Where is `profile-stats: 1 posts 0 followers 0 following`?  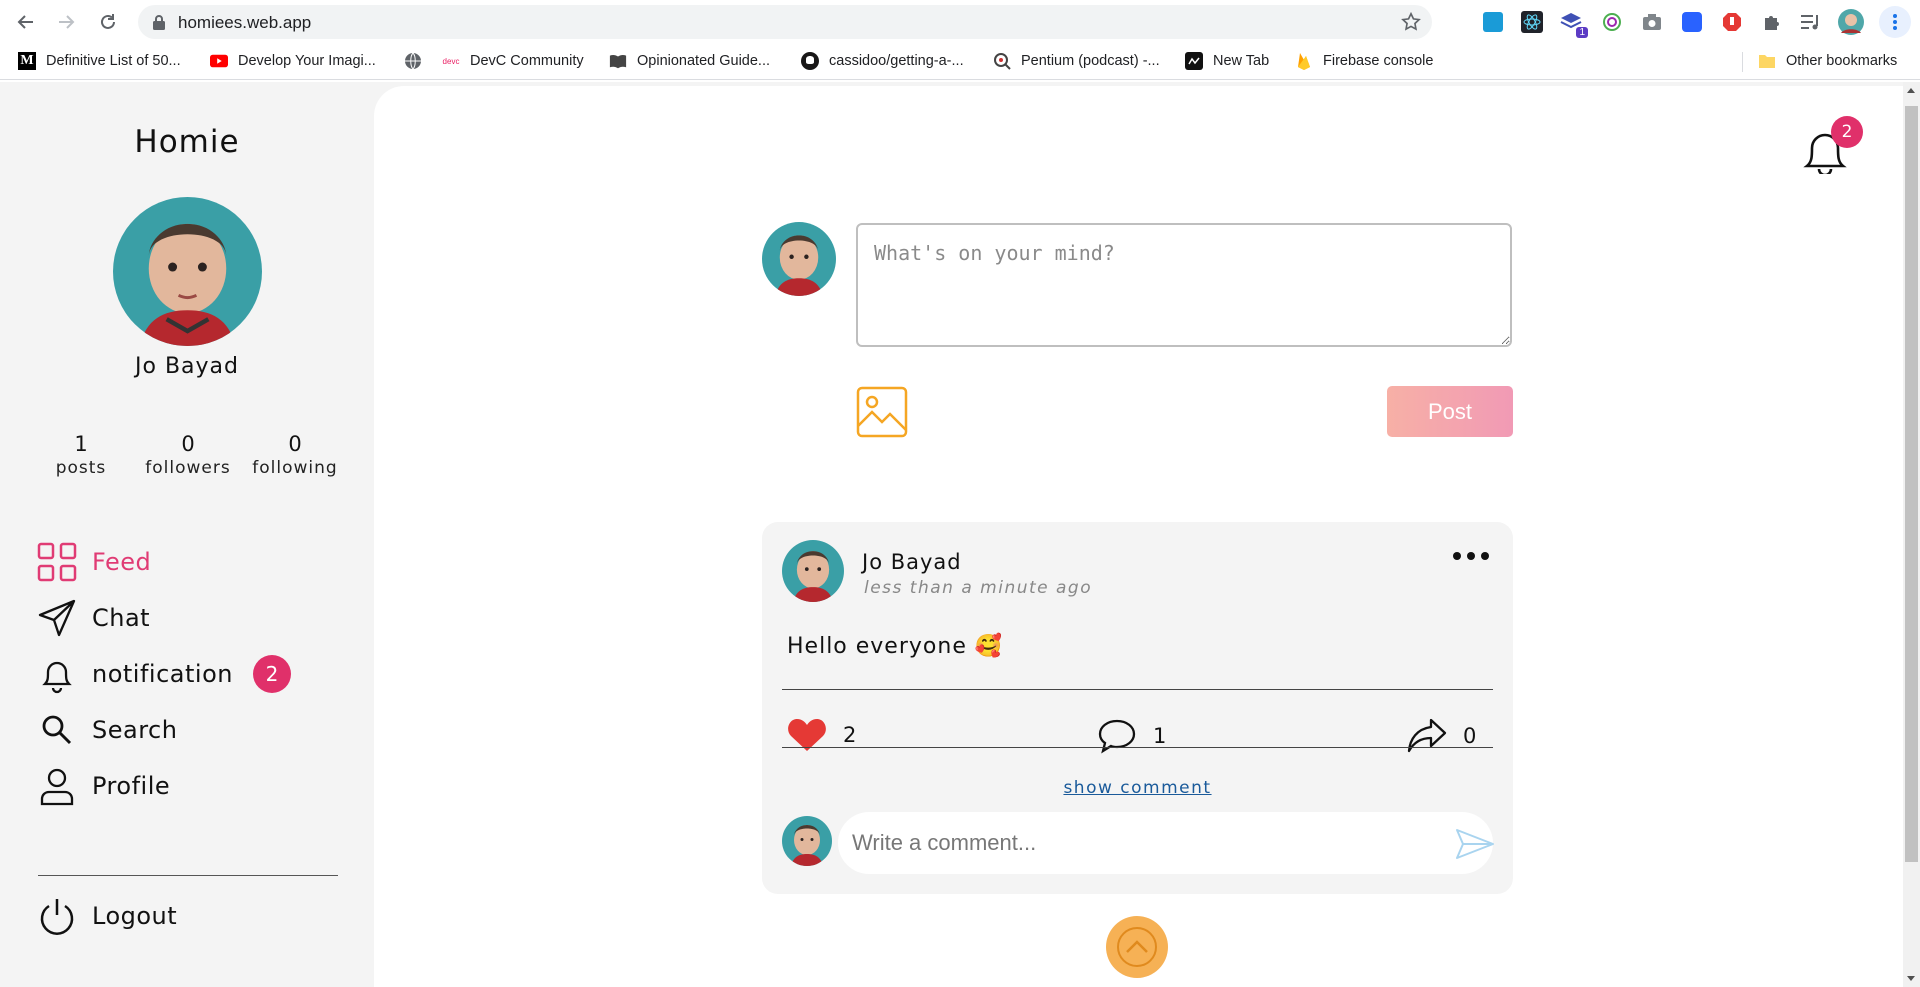 profile-stats: 1 posts 0 followers 0 following is located at coordinates (188, 455).